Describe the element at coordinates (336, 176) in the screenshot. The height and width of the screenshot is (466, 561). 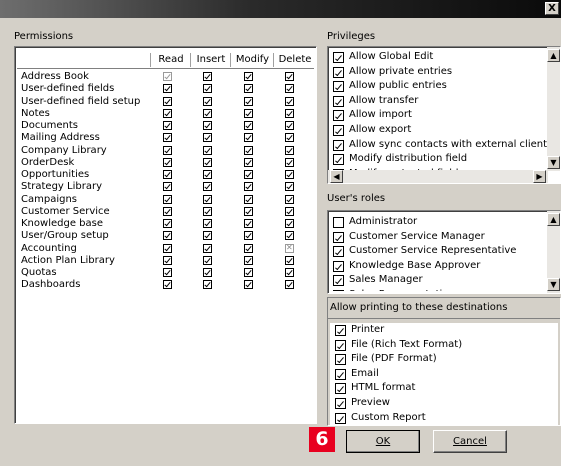
I see `scroll-left-icon: ◀` at that location.